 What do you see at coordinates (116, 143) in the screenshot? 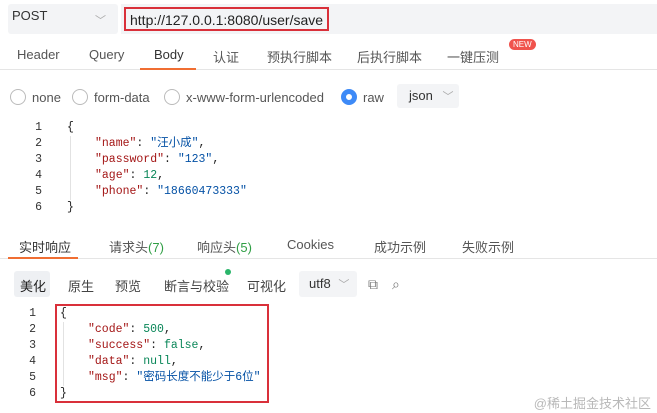
I see `json-key: "name"` at bounding box center [116, 143].